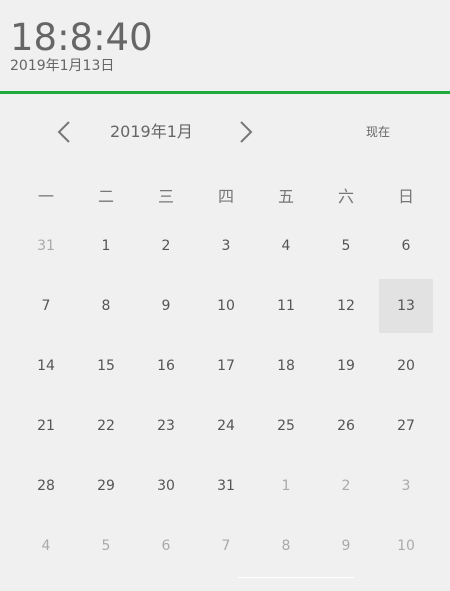  I want to click on day-cell: 30, so click(166, 486).